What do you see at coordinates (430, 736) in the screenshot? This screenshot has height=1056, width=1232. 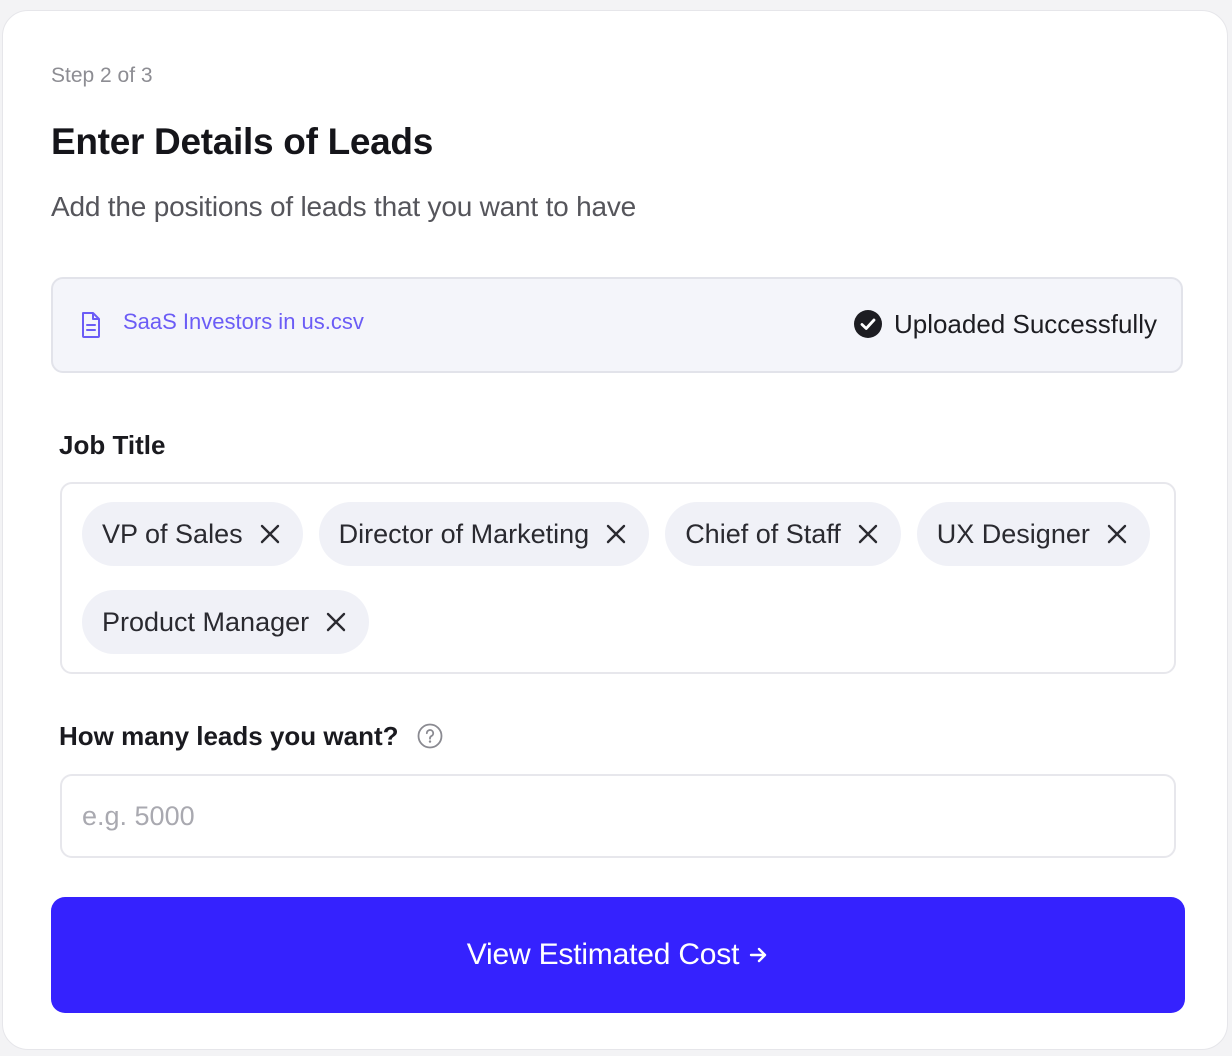 I see `question-circle-icon` at bounding box center [430, 736].